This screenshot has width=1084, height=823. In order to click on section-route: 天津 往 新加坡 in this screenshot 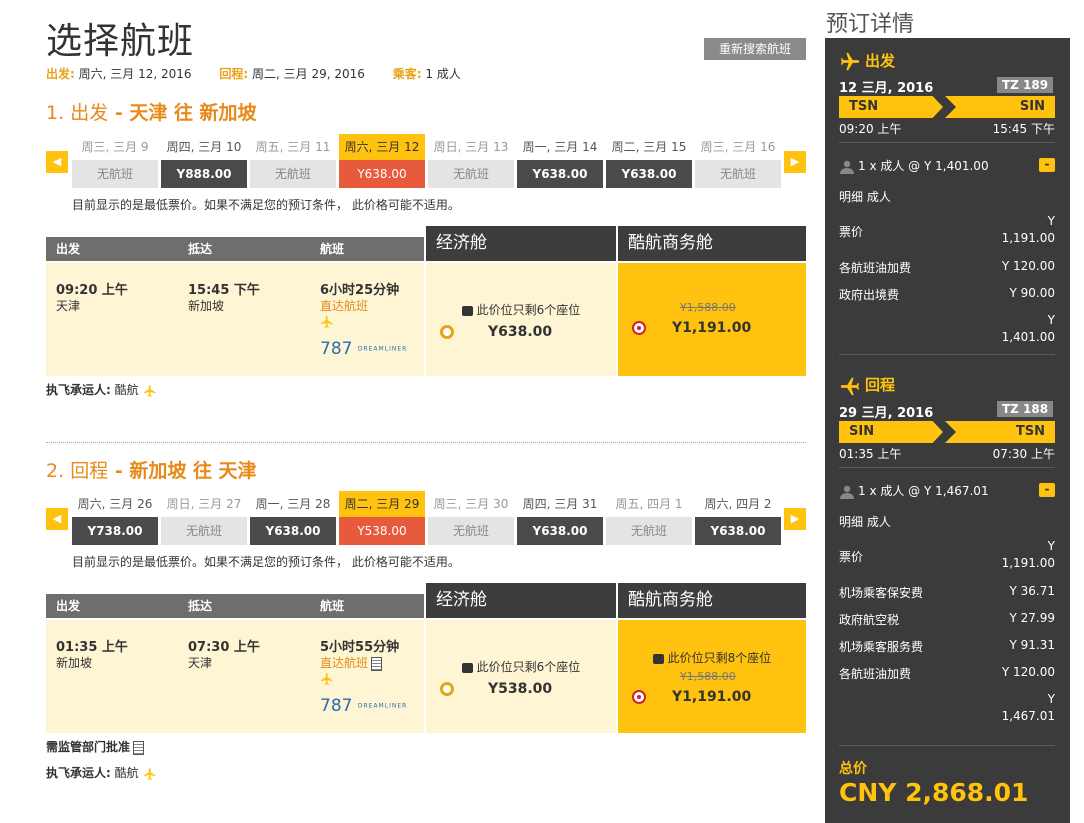, I will do `click(193, 113)`.